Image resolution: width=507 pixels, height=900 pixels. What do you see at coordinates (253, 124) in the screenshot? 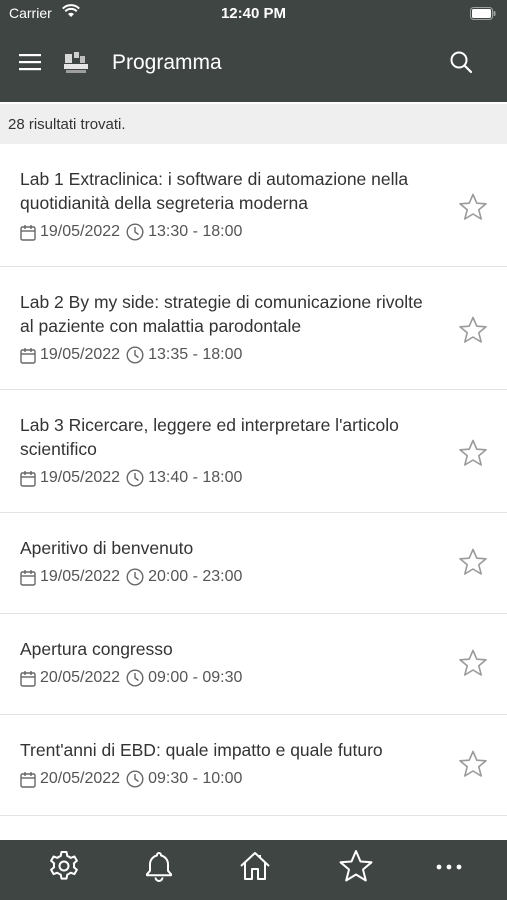
I see `results-count-bar: 28 risultati trovati.` at bounding box center [253, 124].